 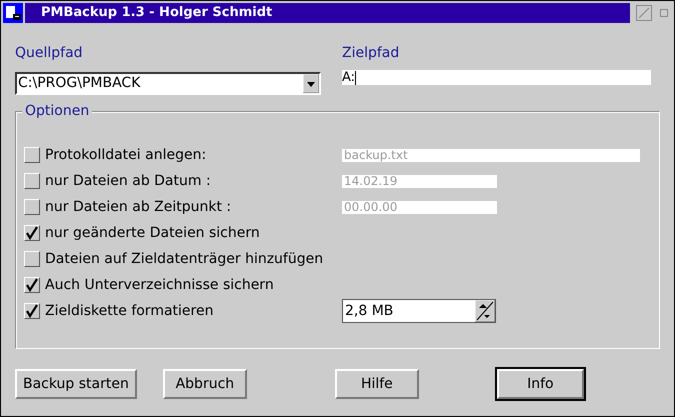 What do you see at coordinates (183, 233) in the screenshot?
I see `checkbox: nur geänderte Dateien sichern` at bounding box center [183, 233].